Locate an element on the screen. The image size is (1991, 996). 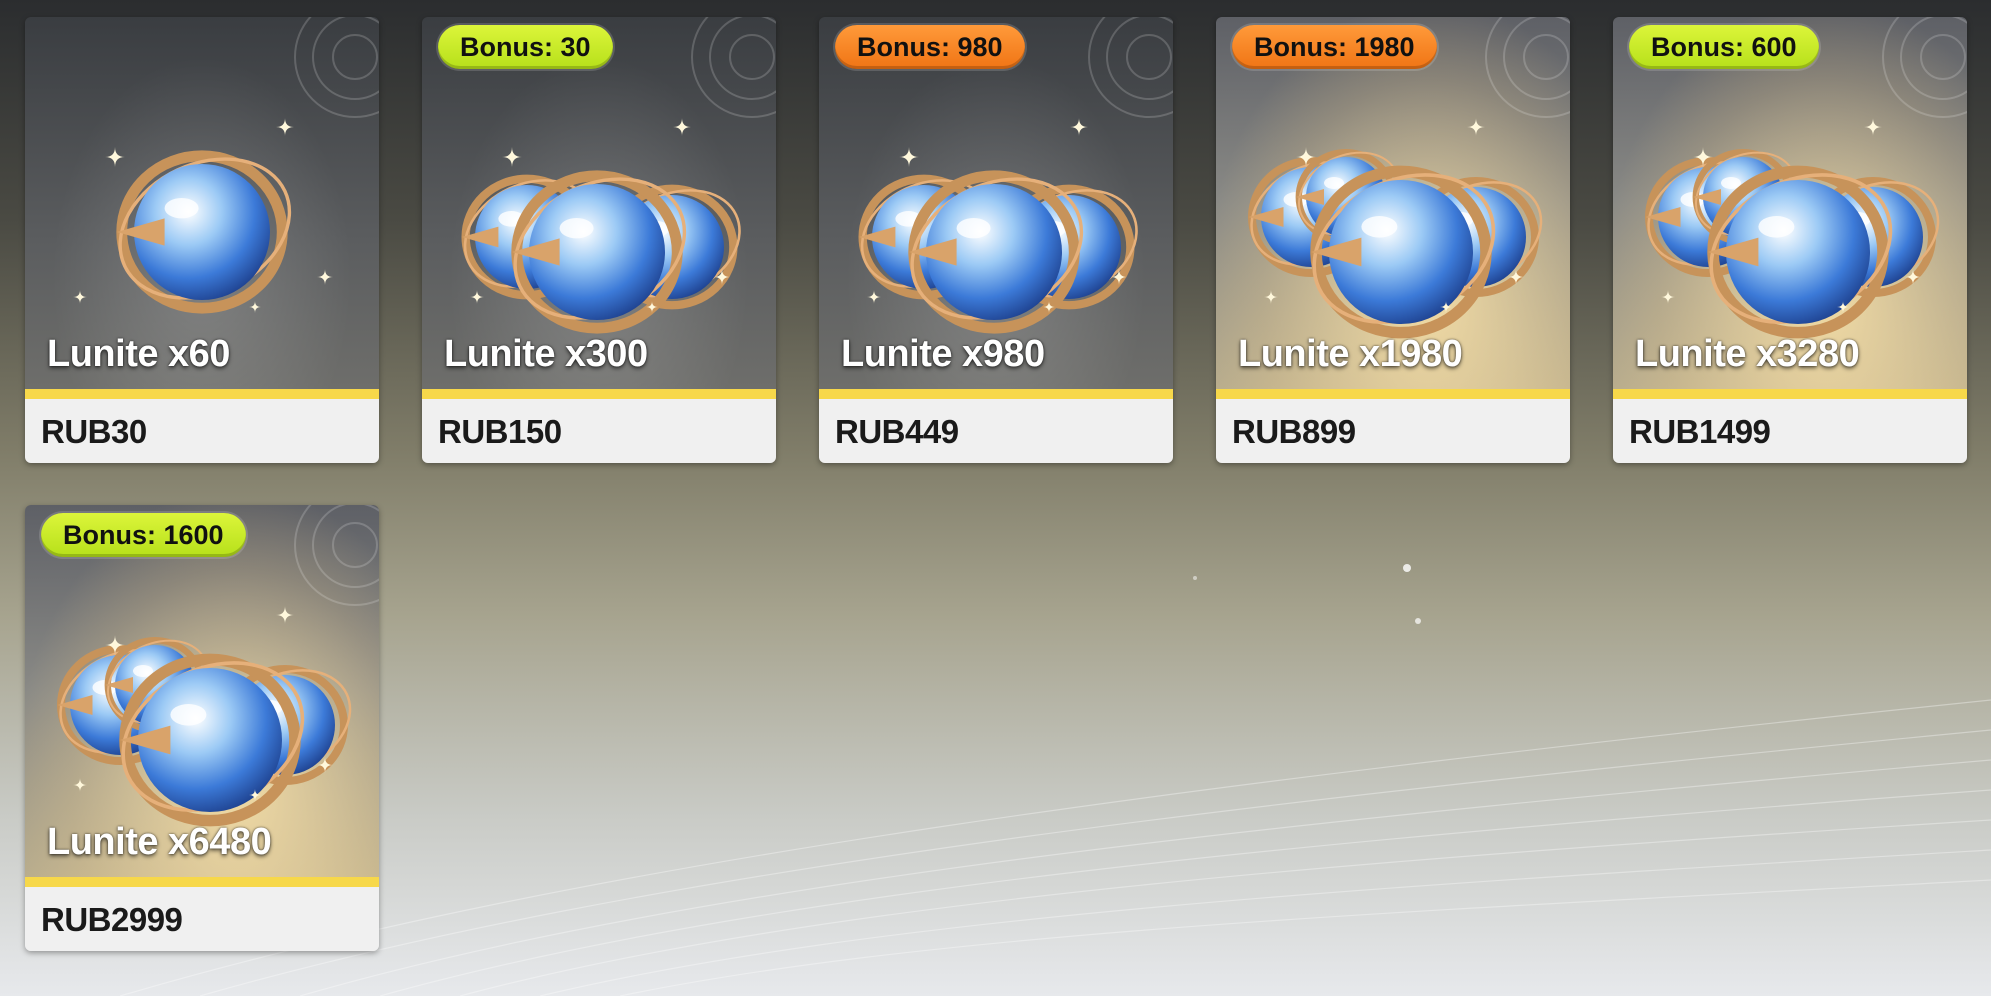
product-card-5: Lunite x3280 RUB1499 Bonus: 600 is located at coordinates (1790, 240).